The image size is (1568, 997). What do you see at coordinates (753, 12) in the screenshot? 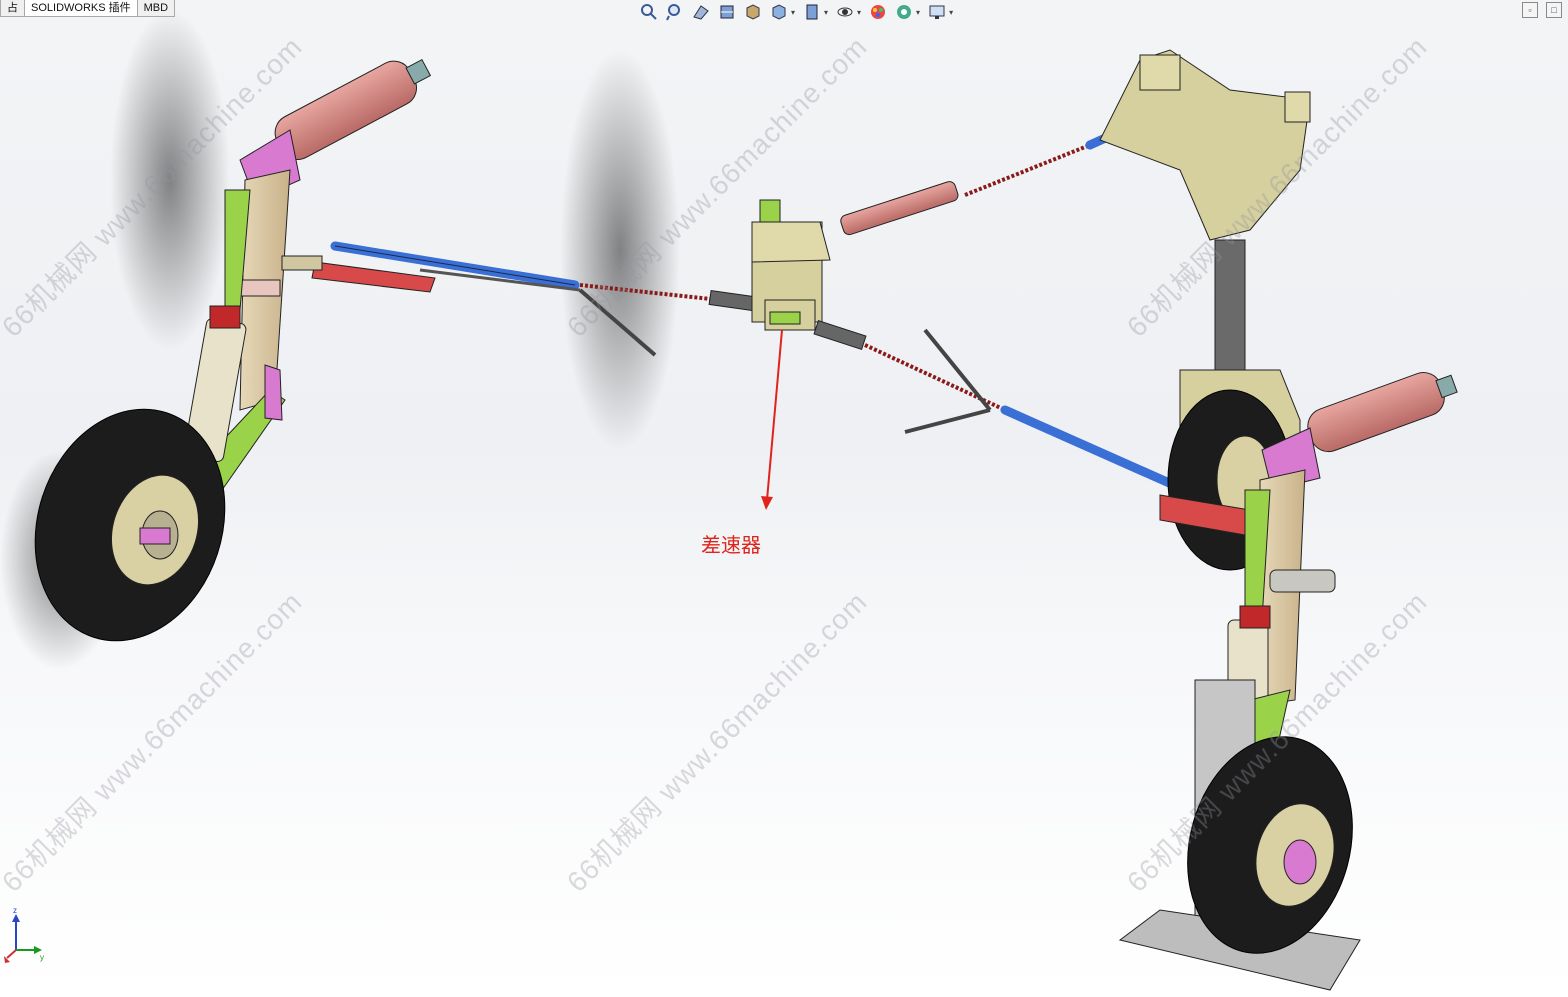
I see `view-orientation-icon` at bounding box center [753, 12].